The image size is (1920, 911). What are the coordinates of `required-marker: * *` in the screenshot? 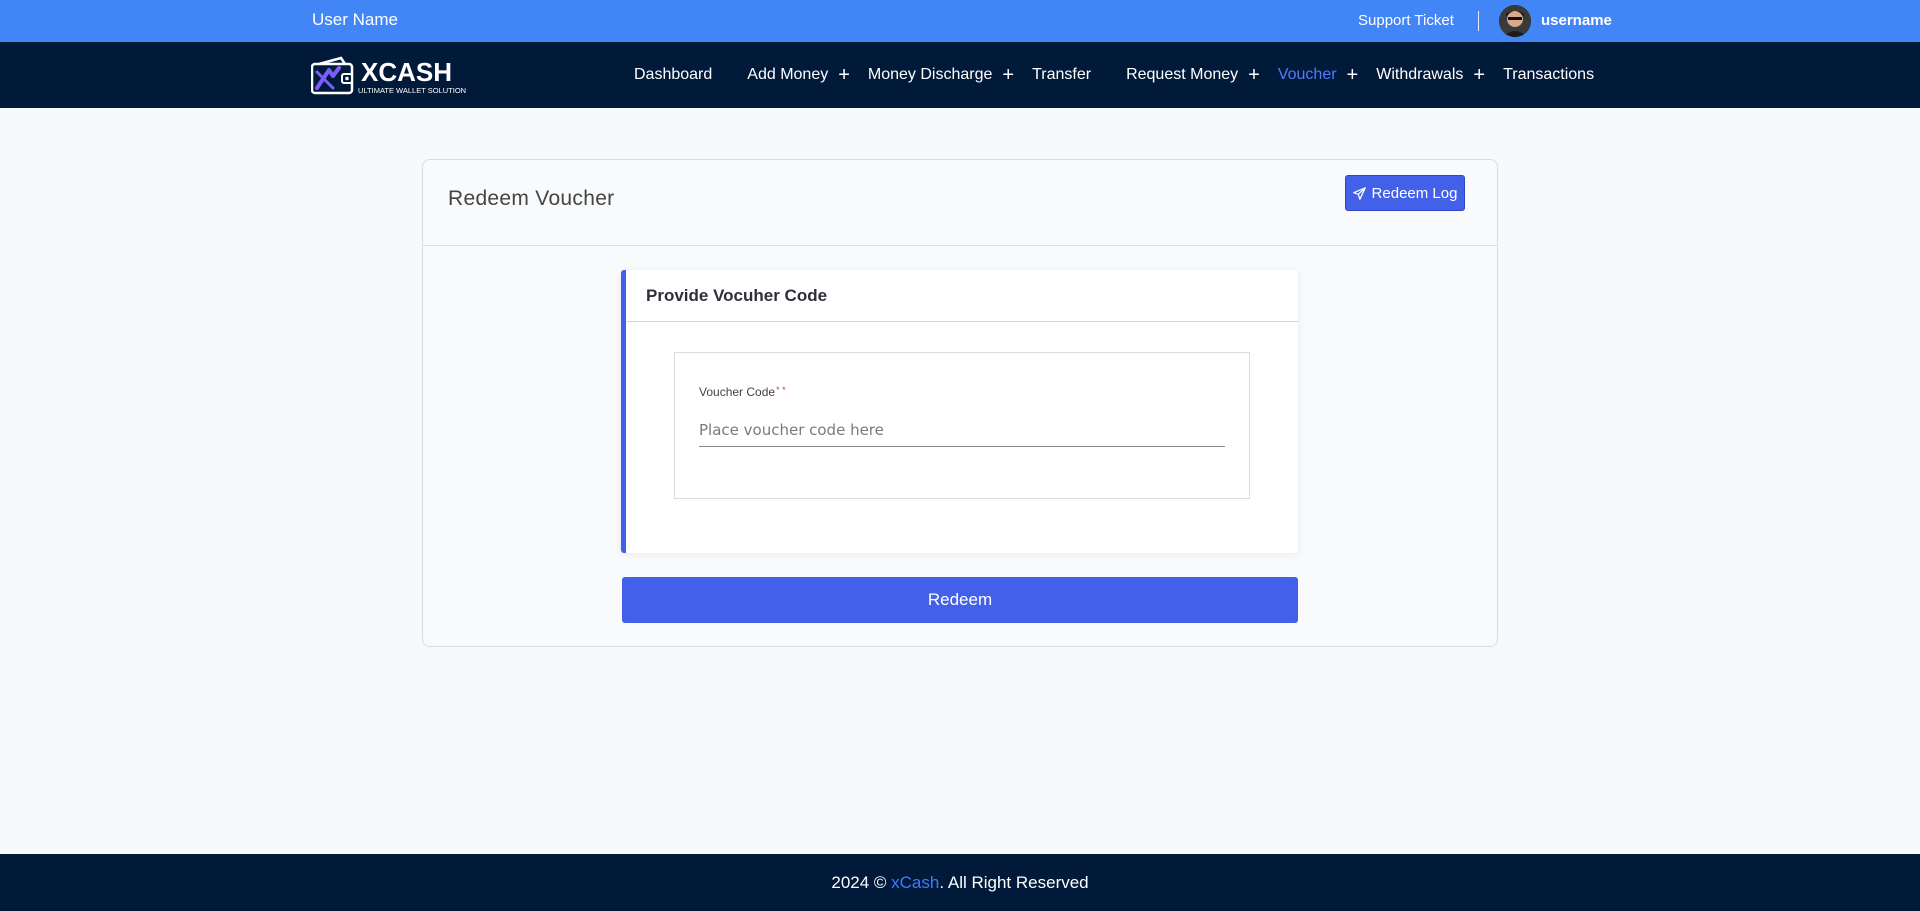 It's located at (781, 390).